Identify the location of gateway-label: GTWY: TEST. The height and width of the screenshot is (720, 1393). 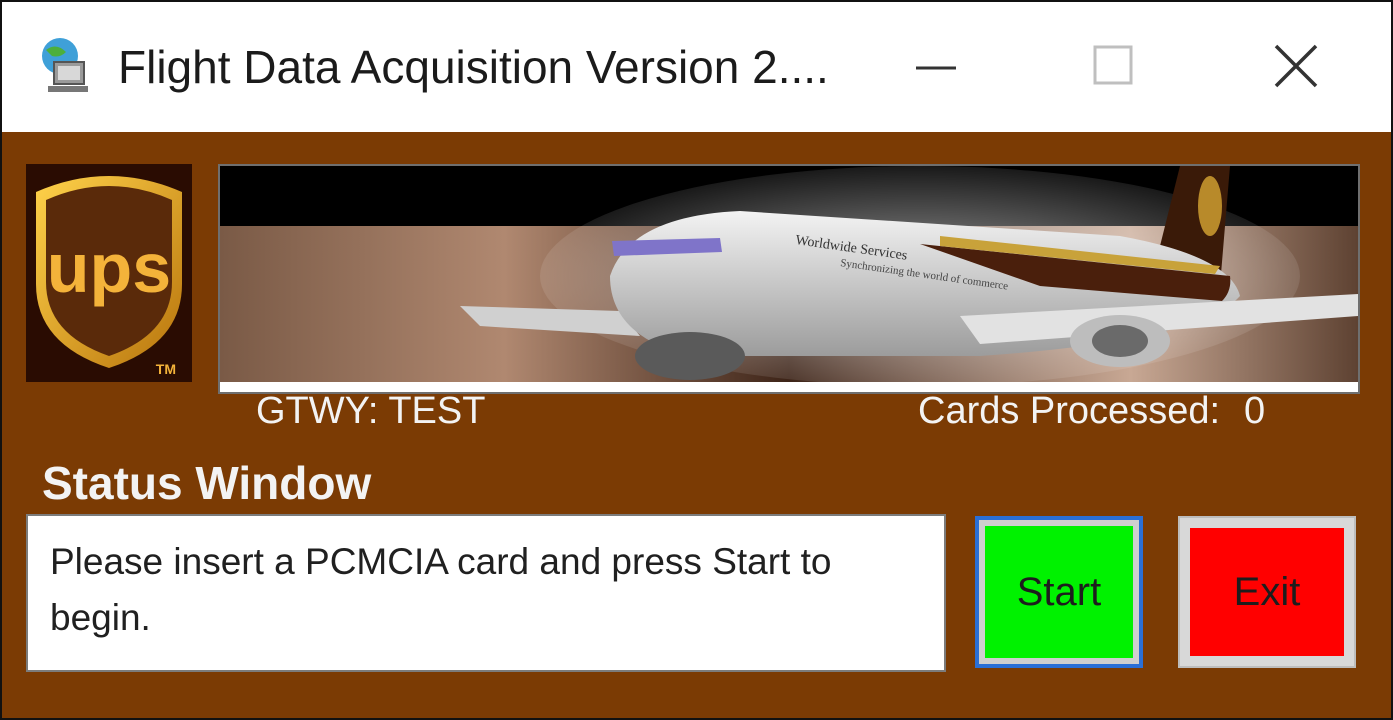
(371, 411).